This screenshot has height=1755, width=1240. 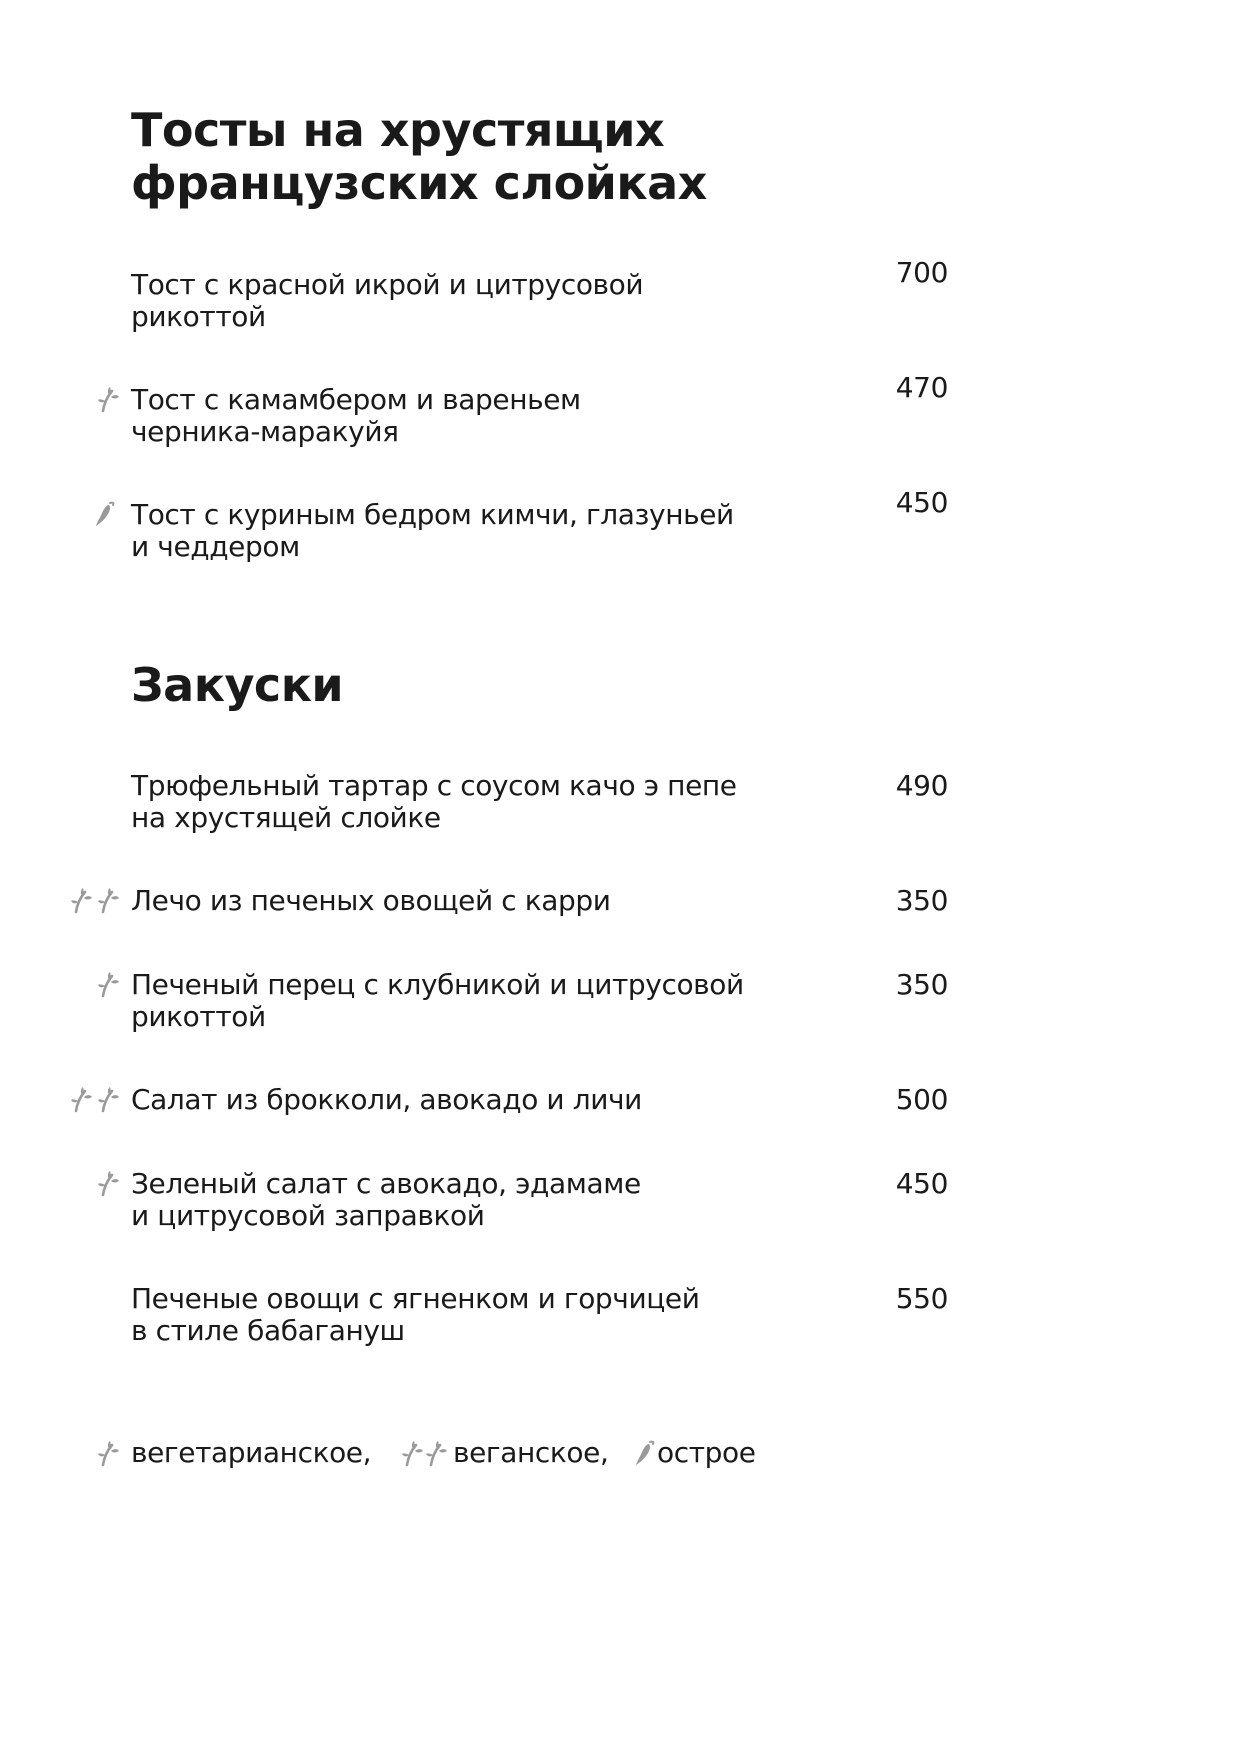 What do you see at coordinates (398, 130) in the screenshot?
I see `section-title-line: Тосты на хрустящих` at bounding box center [398, 130].